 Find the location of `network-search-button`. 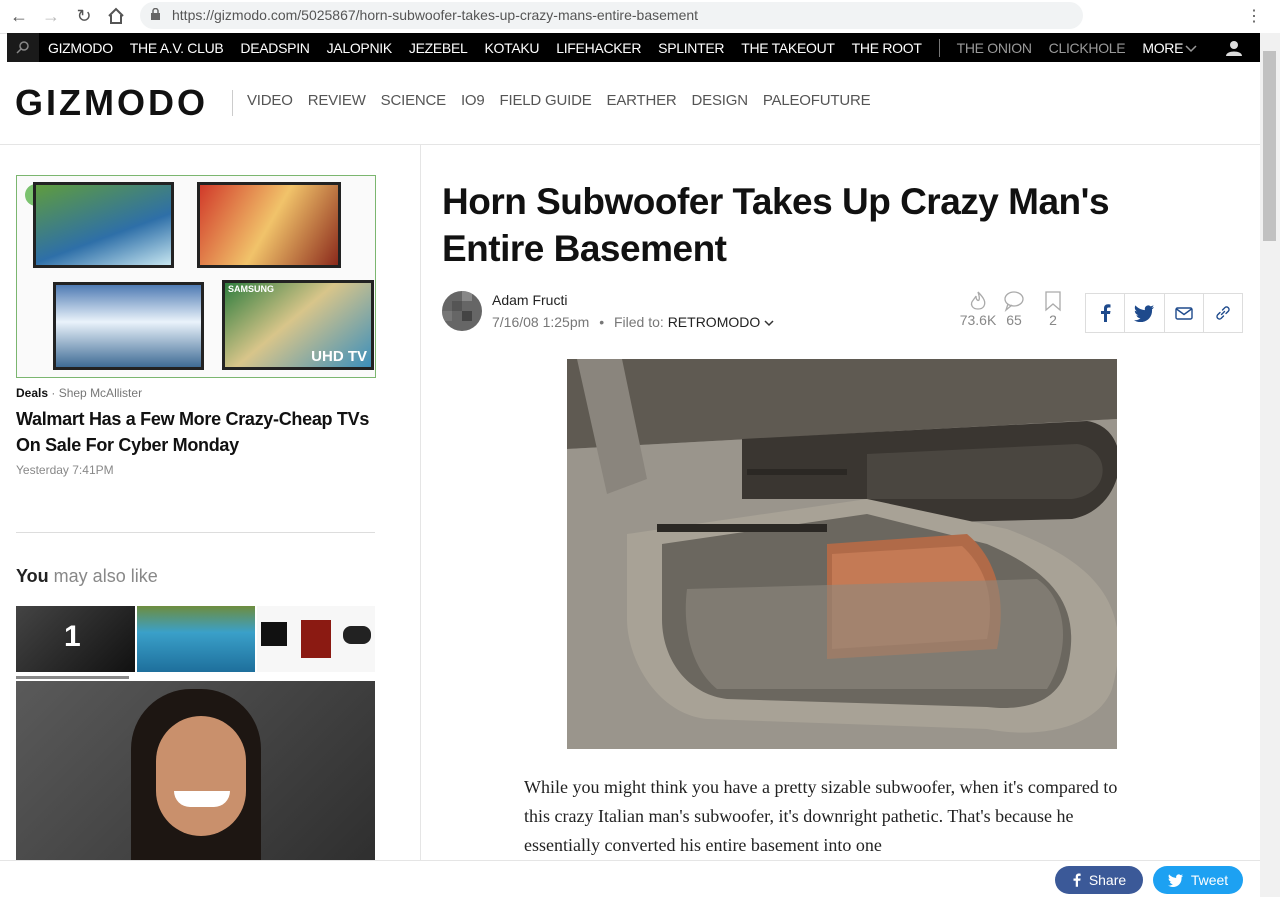

network-search-button is located at coordinates (23, 47).